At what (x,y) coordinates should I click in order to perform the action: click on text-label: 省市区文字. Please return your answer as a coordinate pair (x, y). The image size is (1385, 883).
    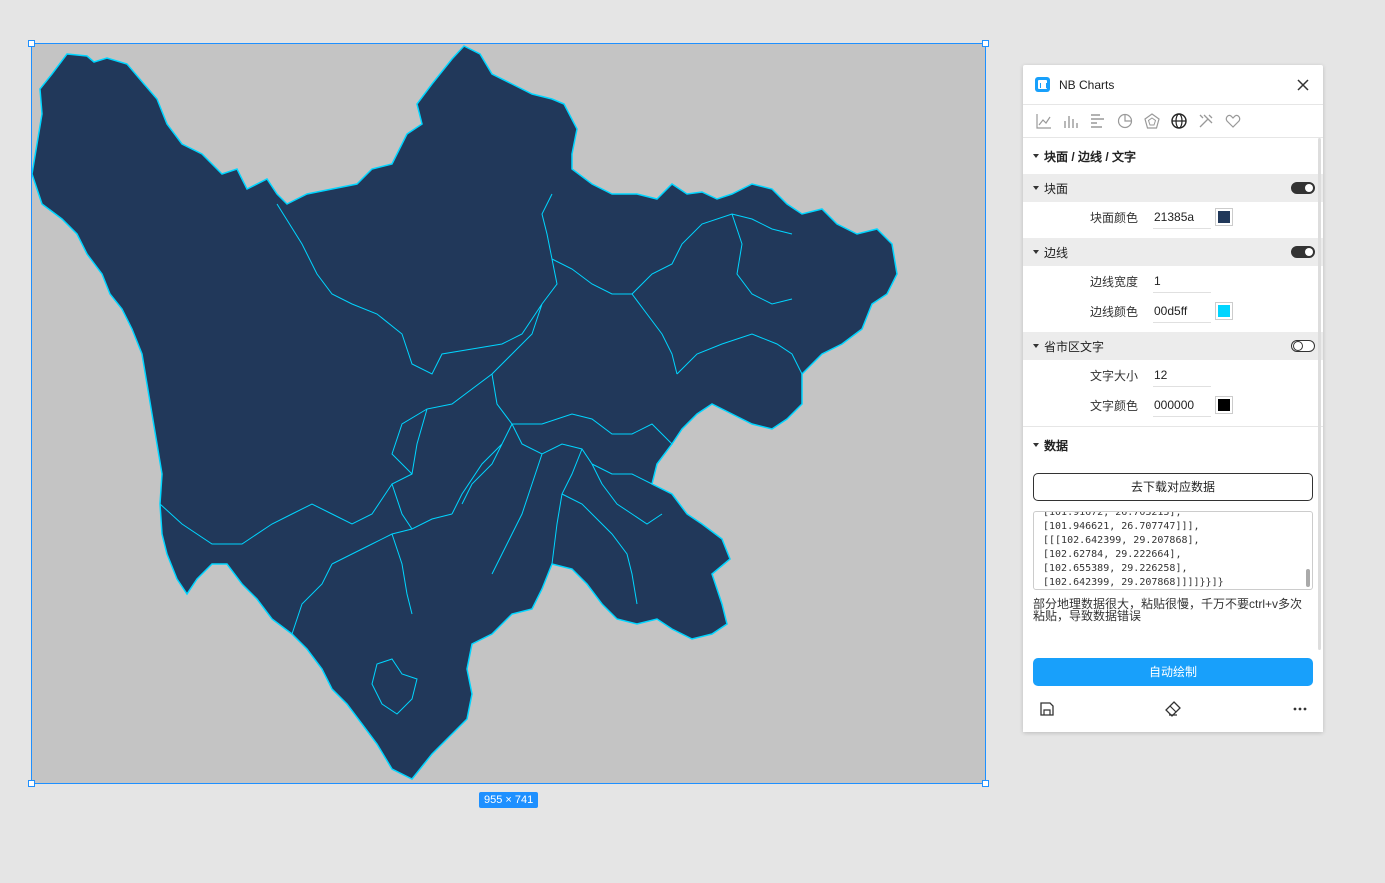
    Looking at the image, I should click on (1074, 346).